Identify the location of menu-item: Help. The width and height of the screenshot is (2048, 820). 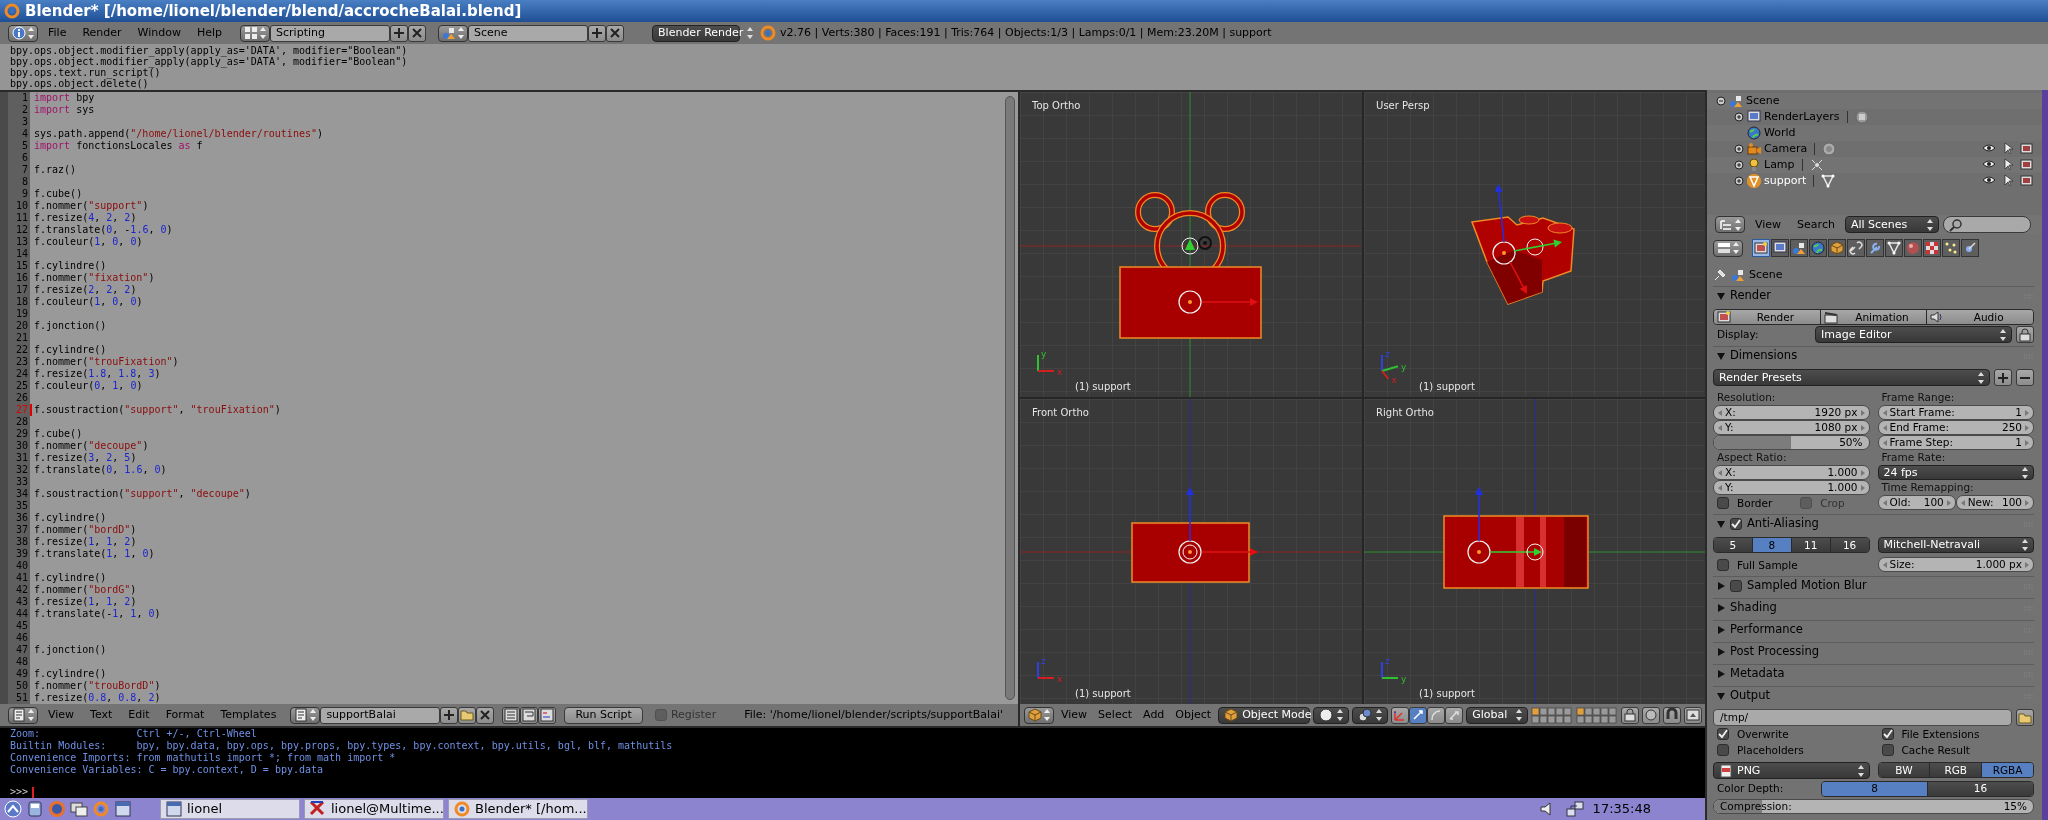
(209, 33).